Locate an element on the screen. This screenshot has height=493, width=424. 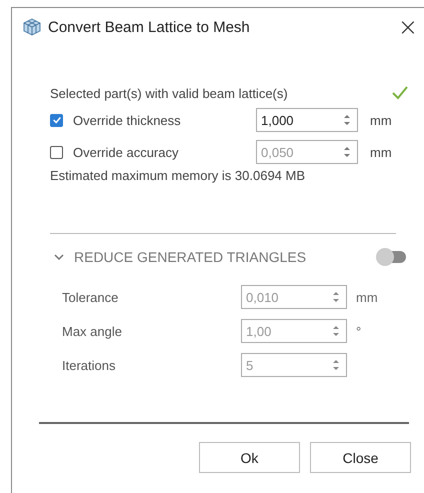
lattice-cube-icon is located at coordinates (32, 27).